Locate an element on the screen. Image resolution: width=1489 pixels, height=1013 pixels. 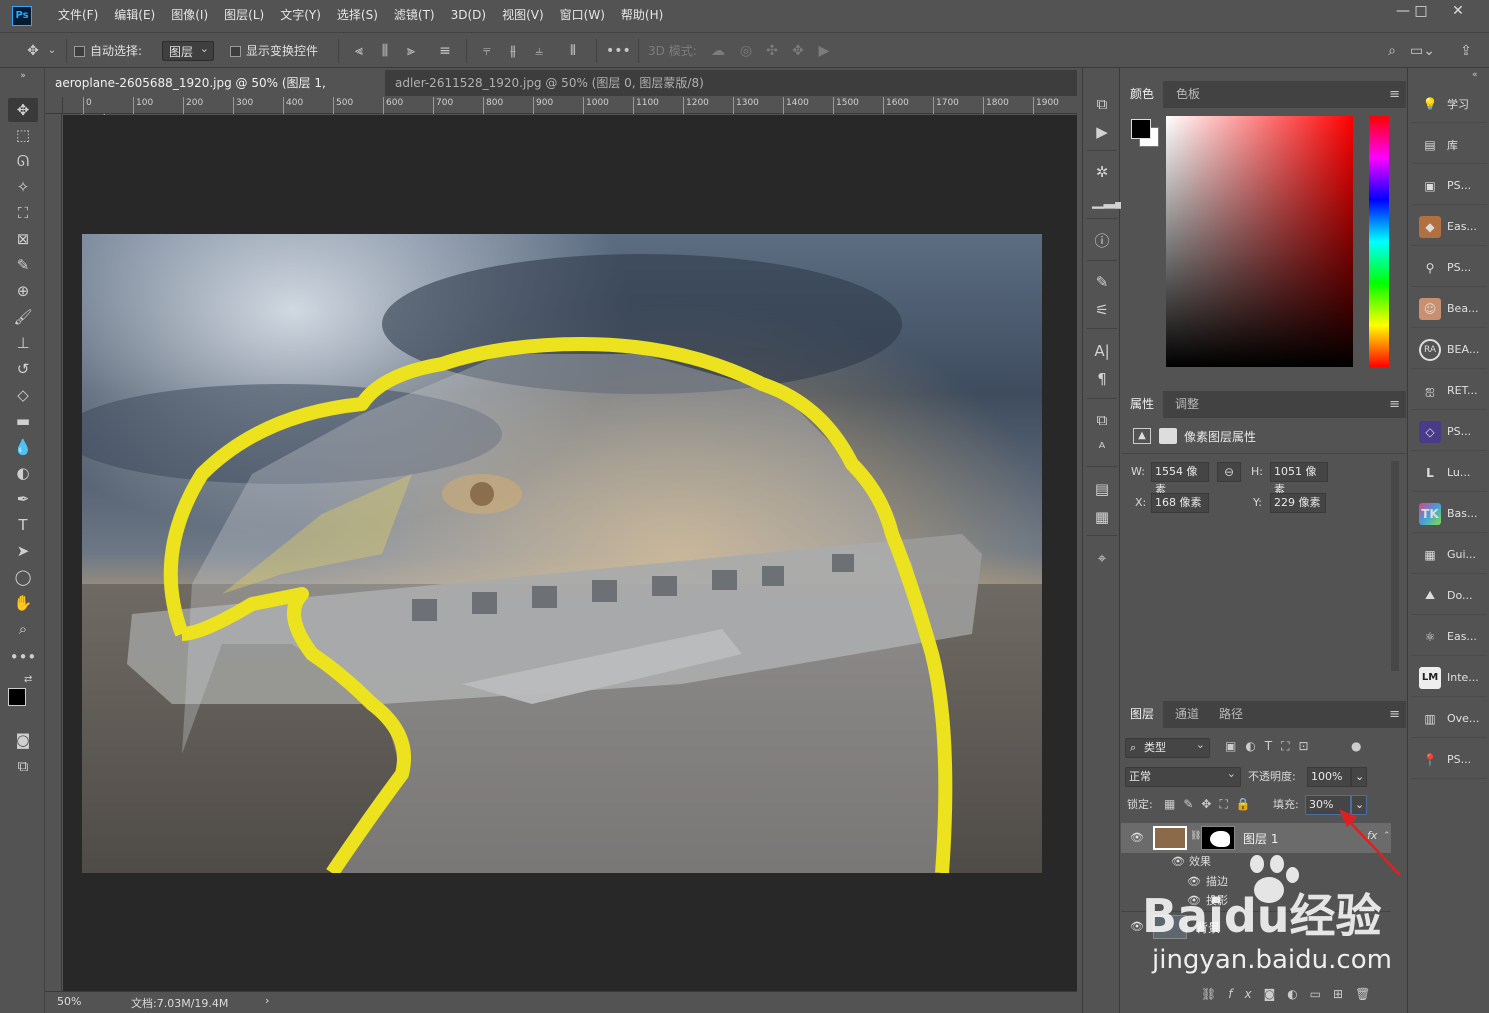
effect-drop-shadow: 投影 is located at coordinates (1217, 900).